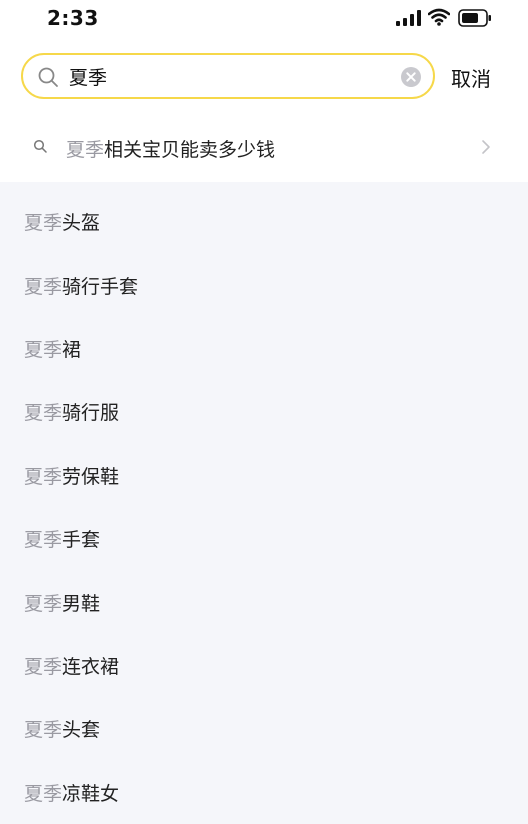 Image resolution: width=528 pixels, height=824 pixels. What do you see at coordinates (264, 411) in the screenshot?
I see `list-item: 夏季 骑行服` at bounding box center [264, 411].